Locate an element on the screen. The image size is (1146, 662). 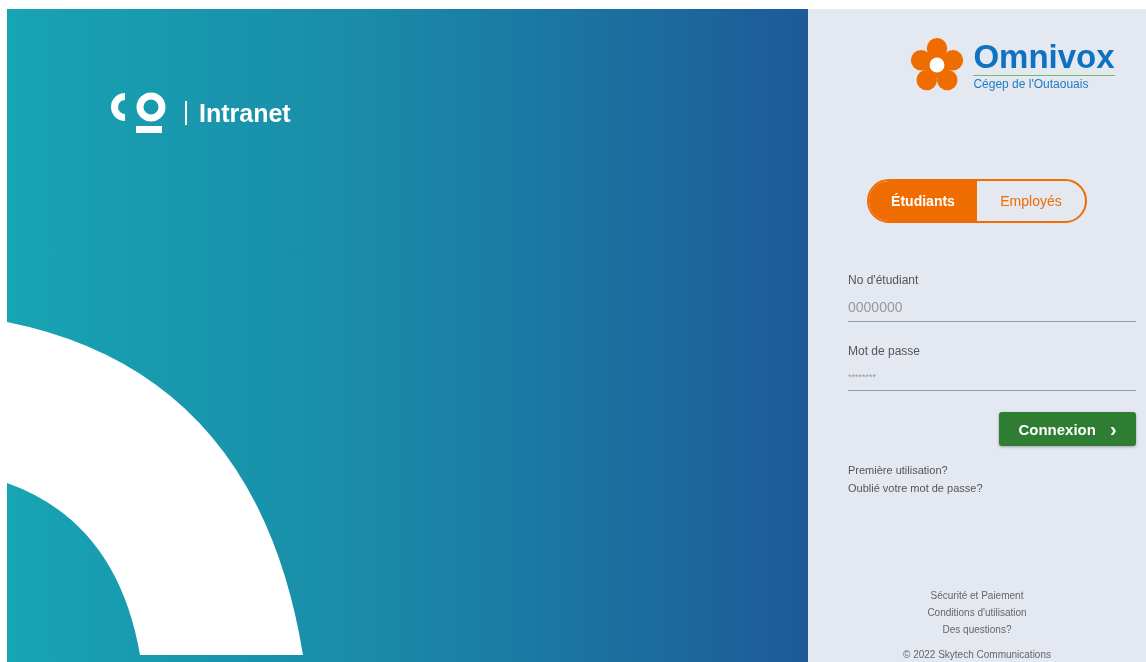
brand-name: Omnivox is located at coordinates (1044, 57).